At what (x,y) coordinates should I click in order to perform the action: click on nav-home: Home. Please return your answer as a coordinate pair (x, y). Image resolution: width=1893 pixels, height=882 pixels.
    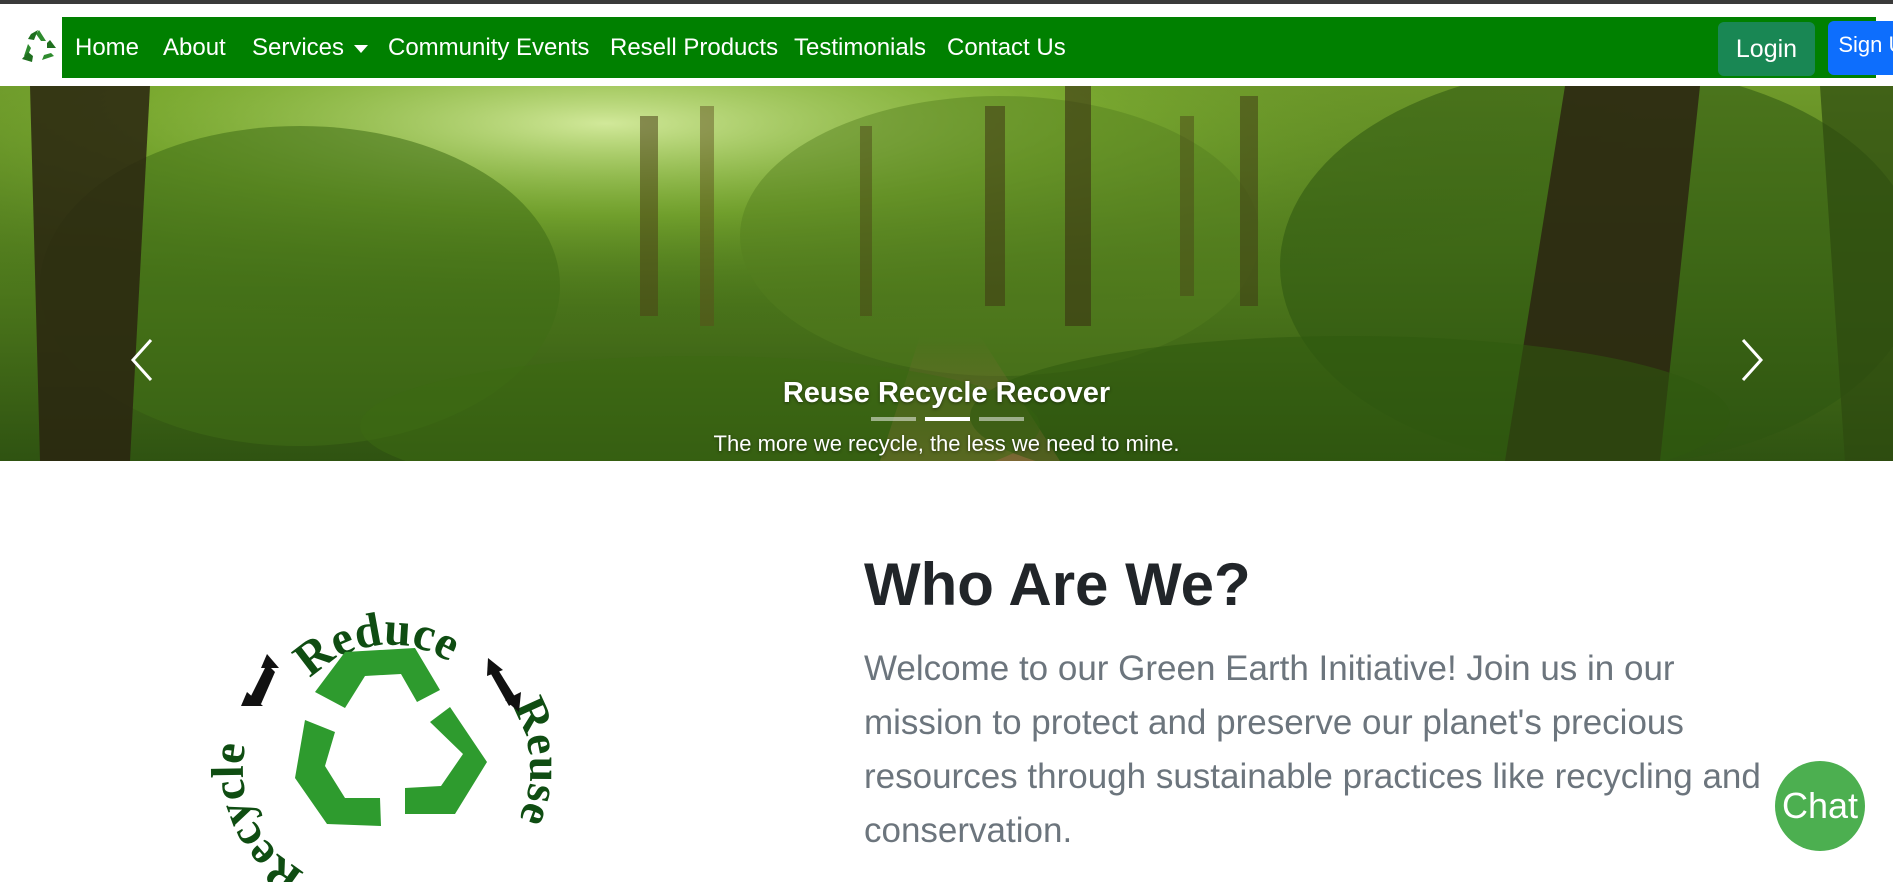
    Looking at the image, I should click on (107, 47).